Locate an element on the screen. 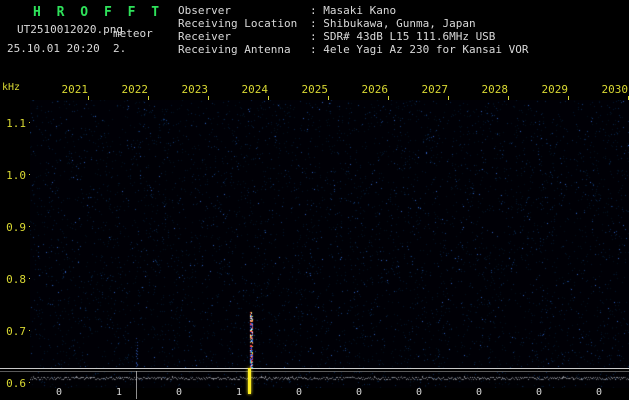 The width and height of the screenshot is (629, 400). observation-mode-label: meteor is located at coordinates (133, 33).